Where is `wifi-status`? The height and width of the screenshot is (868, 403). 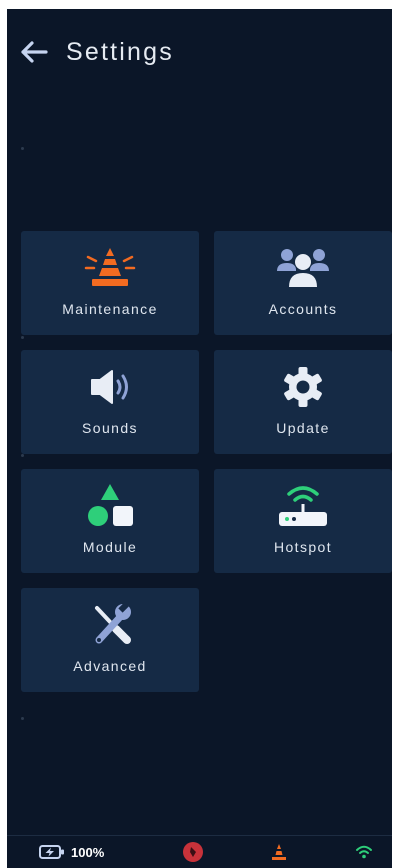
wifi-status is located at coordinates (364, 852).